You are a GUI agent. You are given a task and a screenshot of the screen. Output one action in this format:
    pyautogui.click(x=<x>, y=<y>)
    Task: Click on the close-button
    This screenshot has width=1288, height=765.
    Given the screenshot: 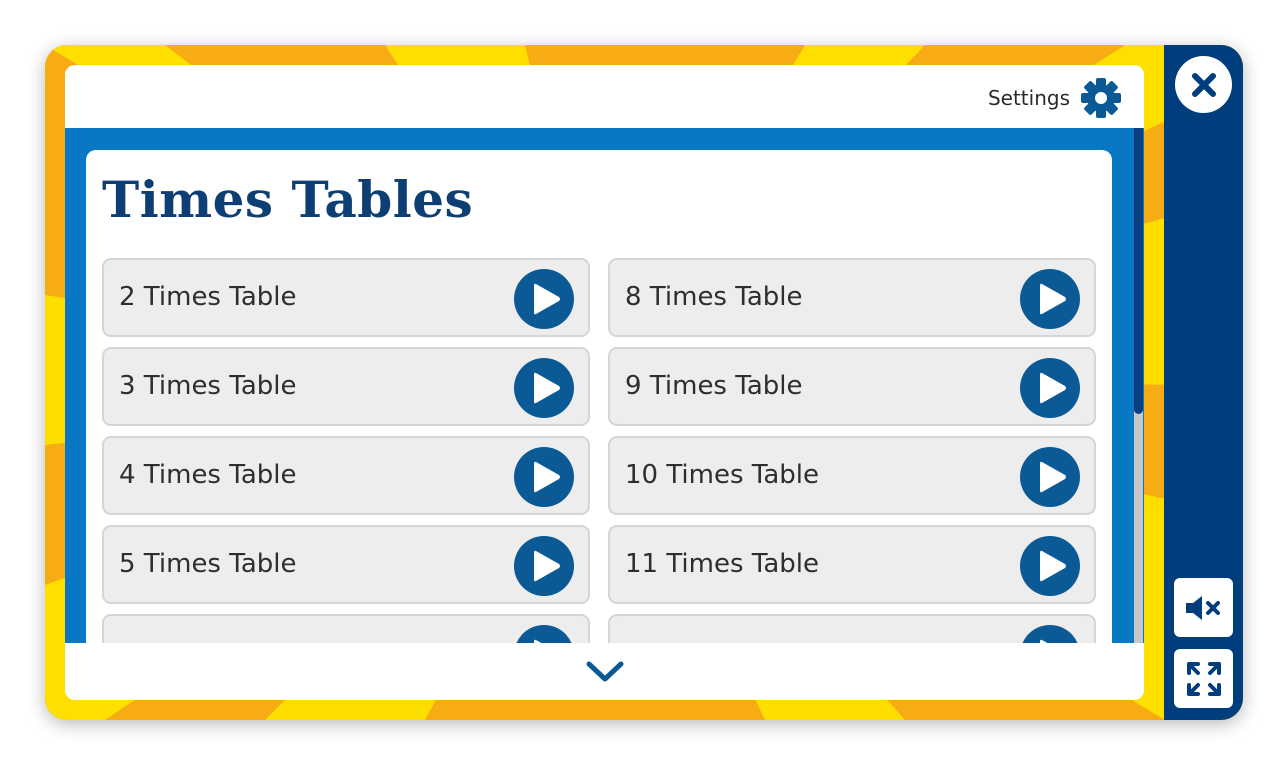 What is the action you would take?
    pyautogui.click(x=1203, y=84)
    